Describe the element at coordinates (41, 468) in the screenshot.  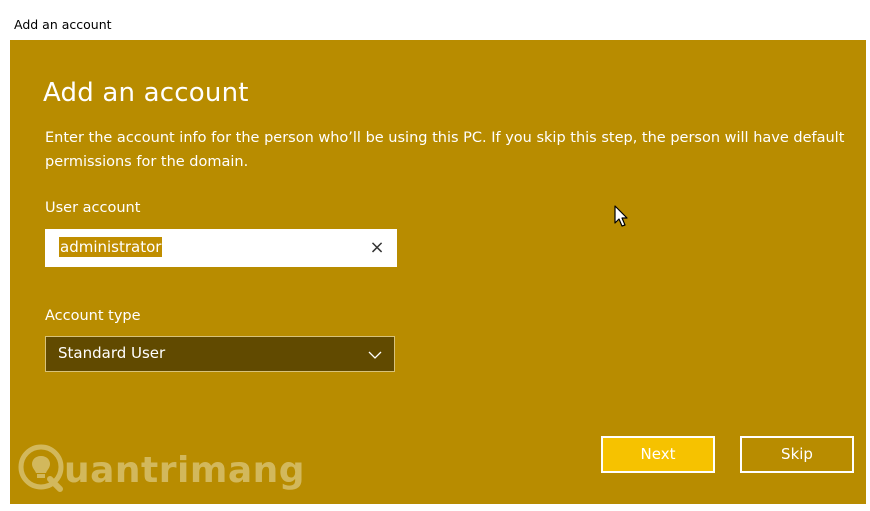
I see `lightbulb-q-logo-icon` at that location.